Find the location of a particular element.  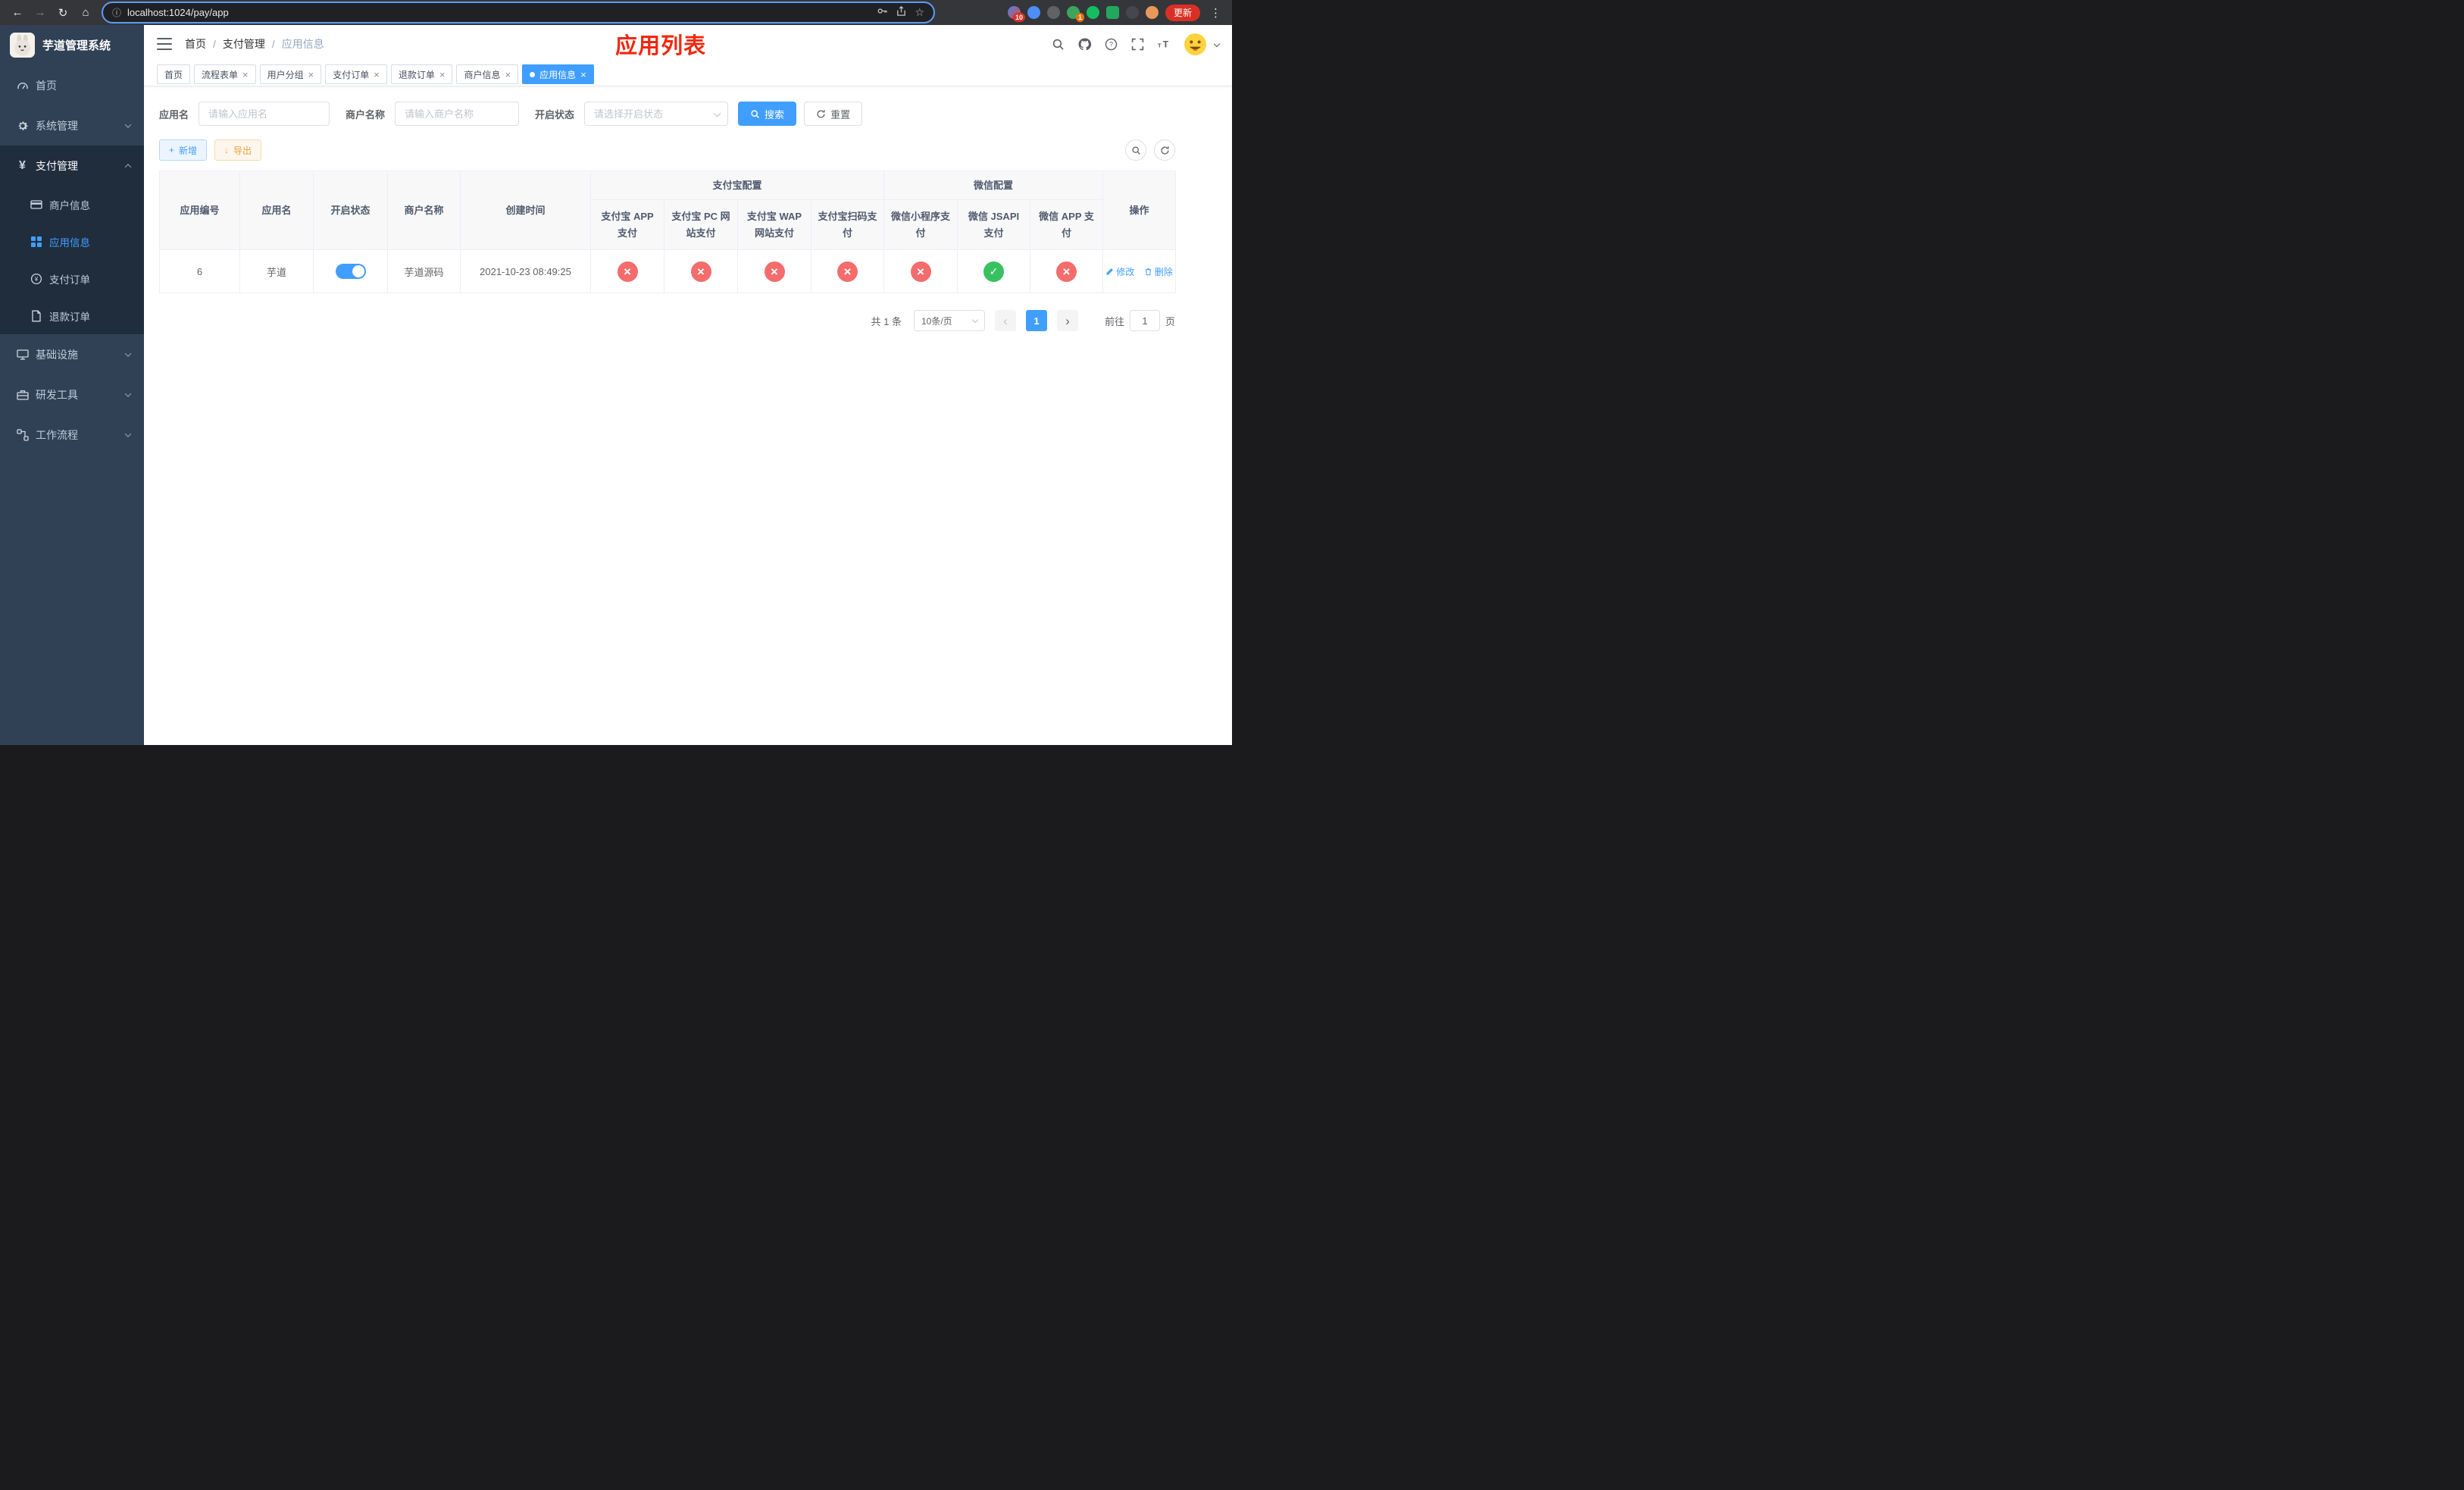

add-button: + 新增 is located at coordinates (183, 150).